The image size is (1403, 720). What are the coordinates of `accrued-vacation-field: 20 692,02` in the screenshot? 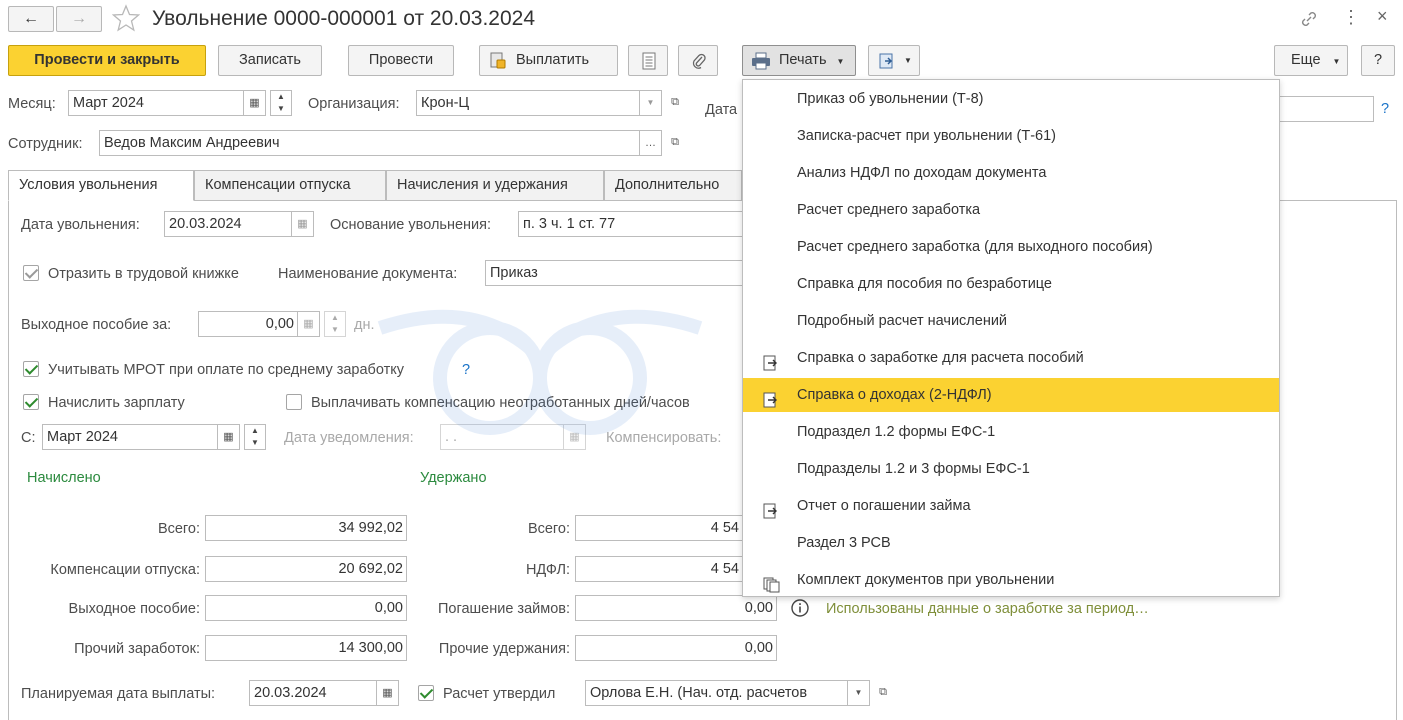 It's located at (306, 569).